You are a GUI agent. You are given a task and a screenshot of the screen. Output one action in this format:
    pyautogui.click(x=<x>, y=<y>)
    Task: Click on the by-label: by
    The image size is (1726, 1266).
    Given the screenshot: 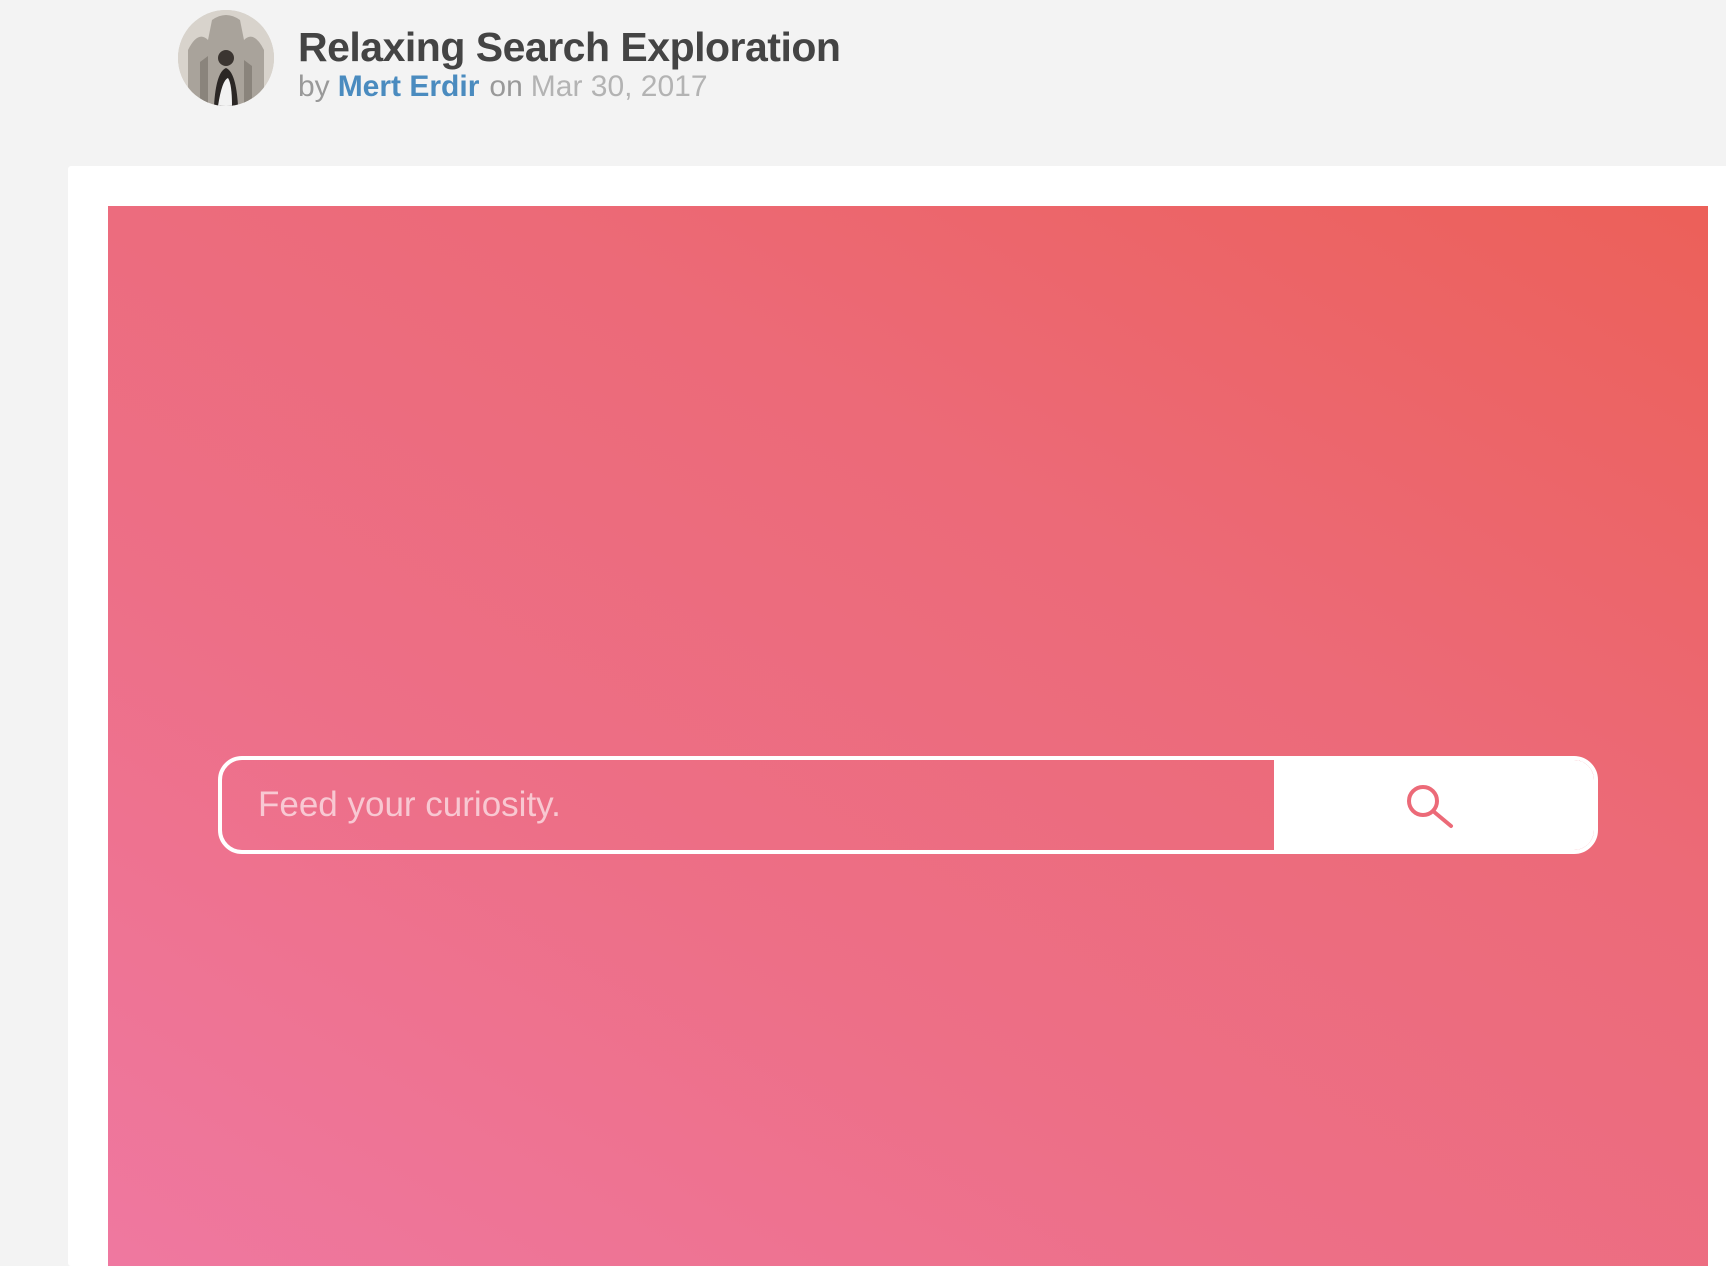 What is the action you would take?
    pyautogui.click(x=314, y=86)
    